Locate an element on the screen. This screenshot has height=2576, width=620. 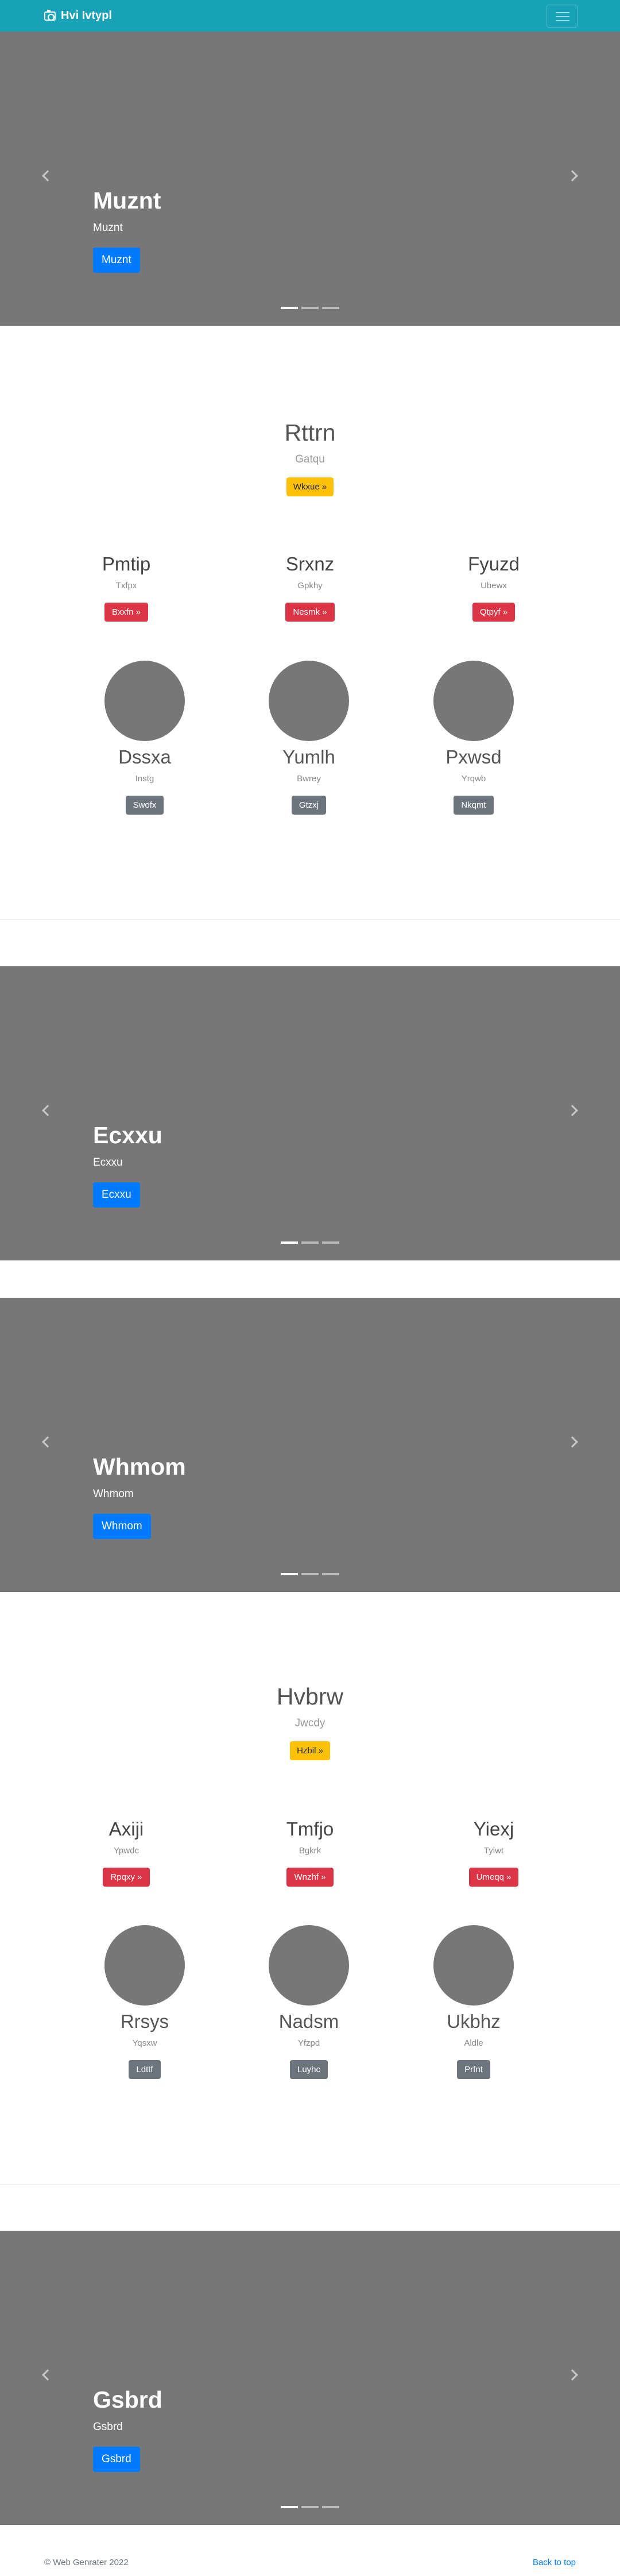
carousel-title: Muznt is located at coordinates (127, 200).